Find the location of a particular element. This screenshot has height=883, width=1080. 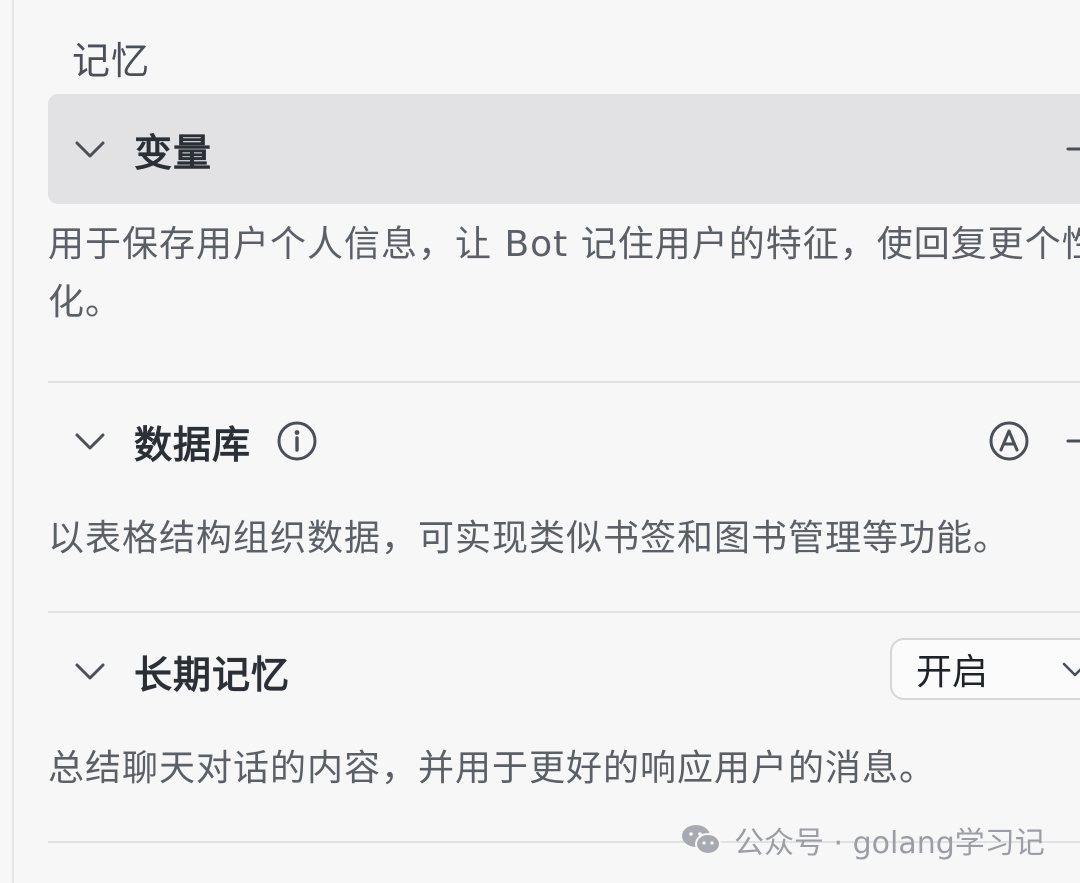

long-term-memory-description: 总结聊天对话的内容，并用于更好的响应用户的消息。 is located at coordinates (492, 768).